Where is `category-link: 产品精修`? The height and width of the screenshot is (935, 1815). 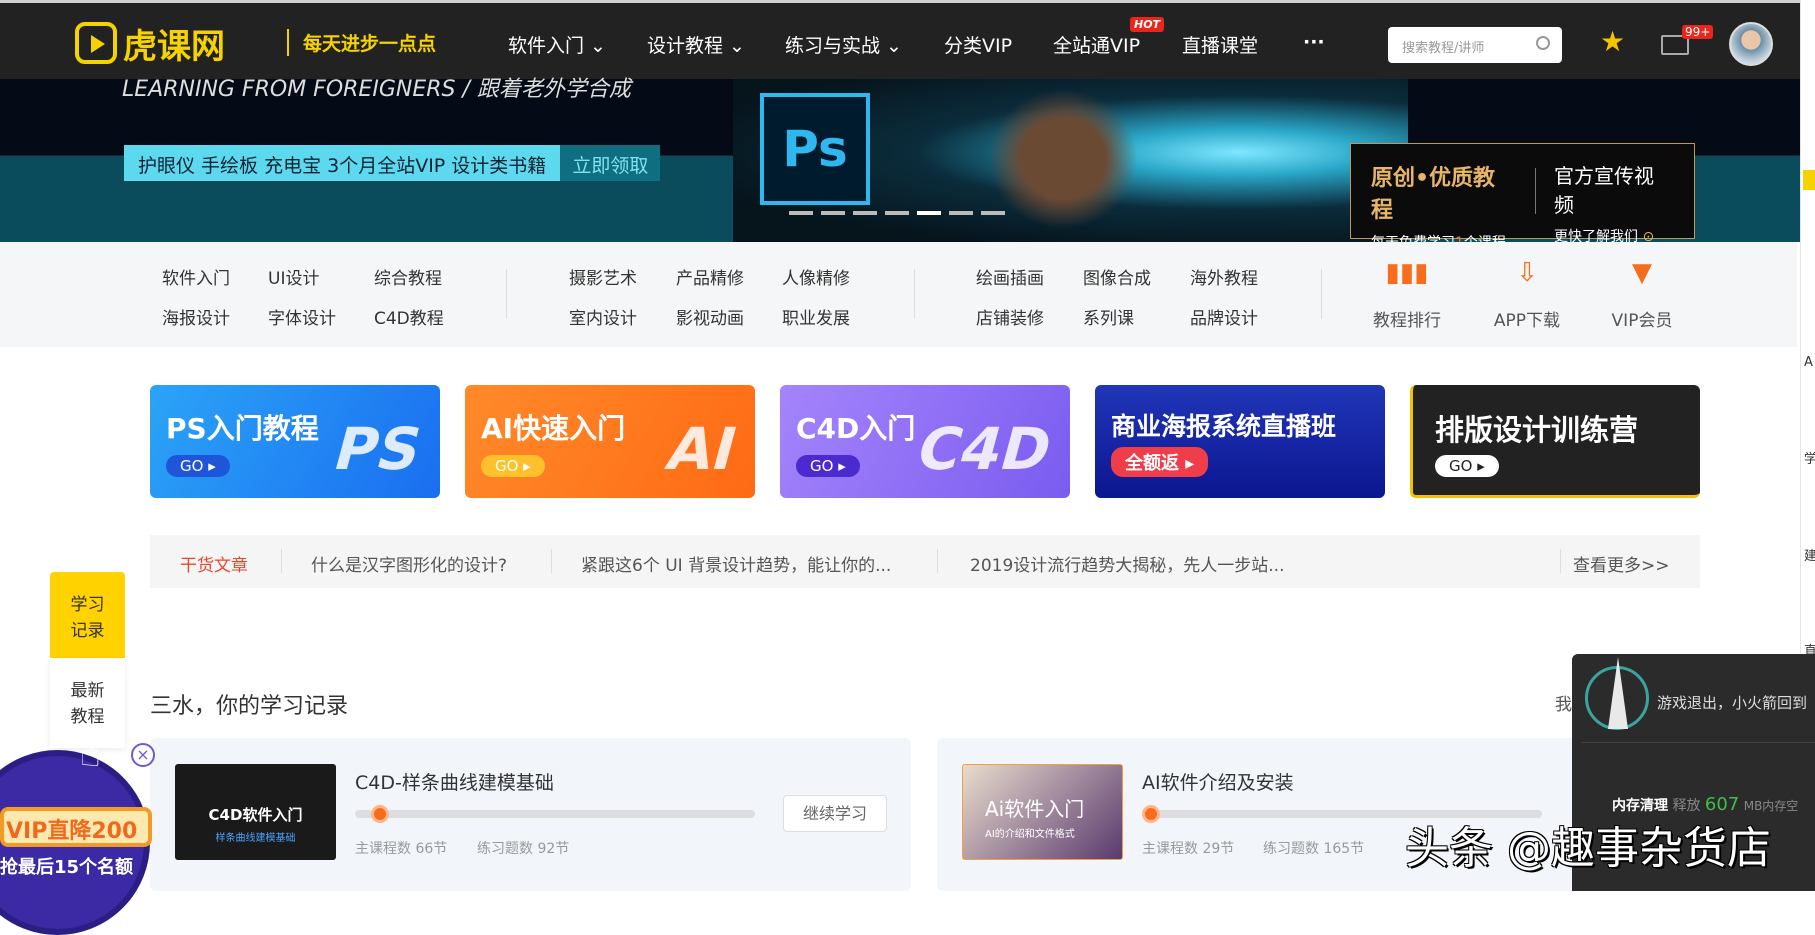 category-link: 产品精修 is located at coordinates (710, 276).